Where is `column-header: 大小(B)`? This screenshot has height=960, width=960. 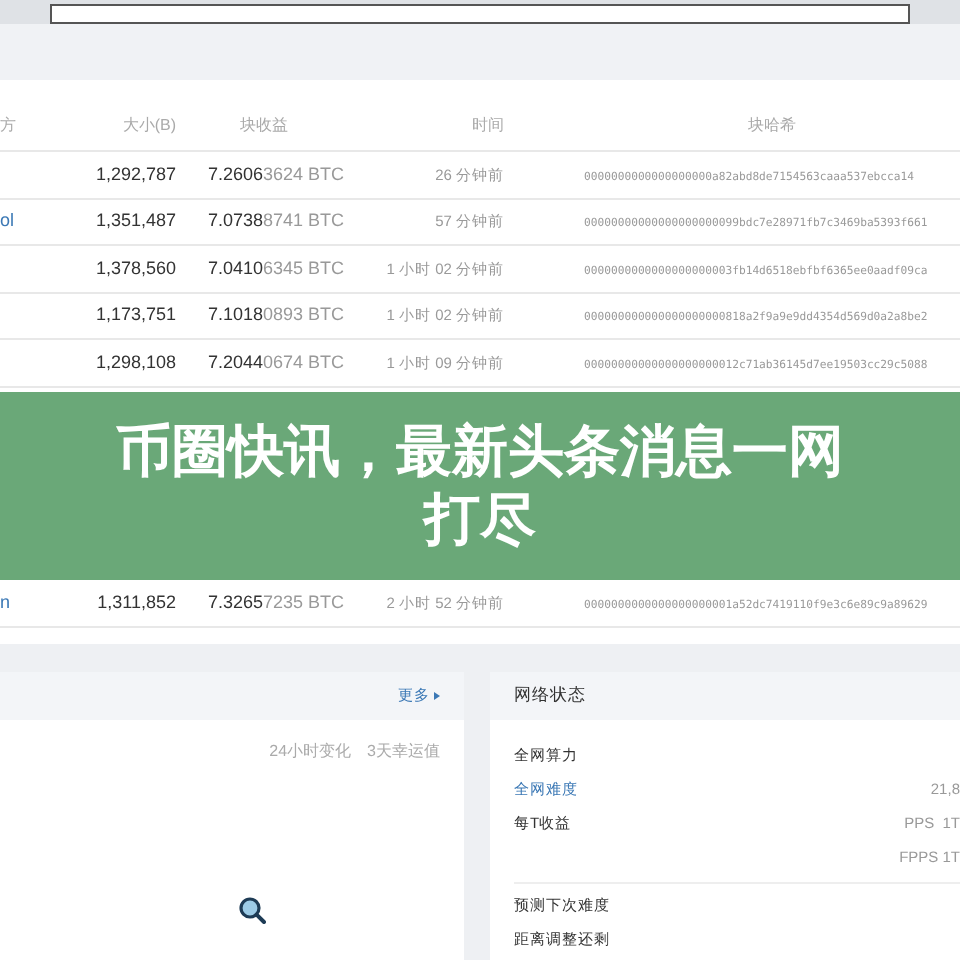 column-header: 大小(B) is located at coordinates (149, 124).